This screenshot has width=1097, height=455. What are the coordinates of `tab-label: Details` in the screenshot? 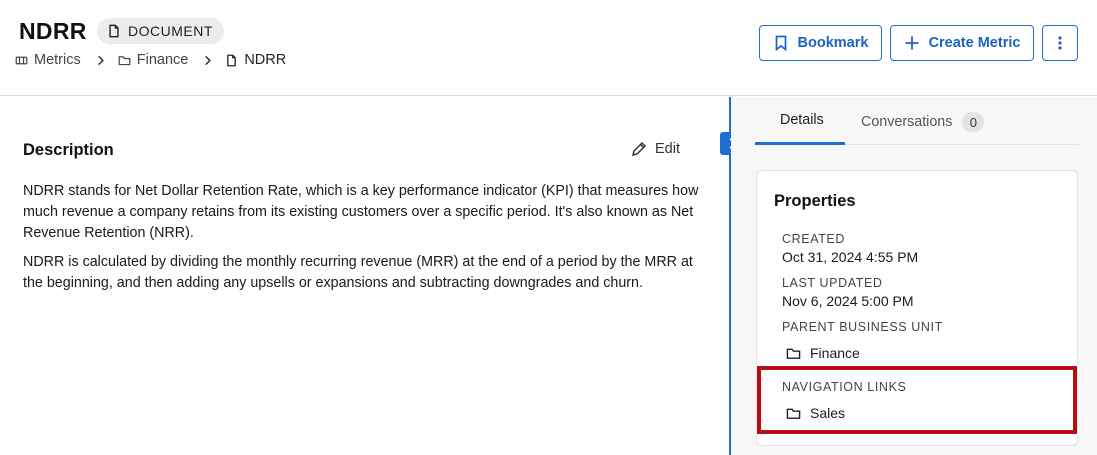 It's located at (802, 120).